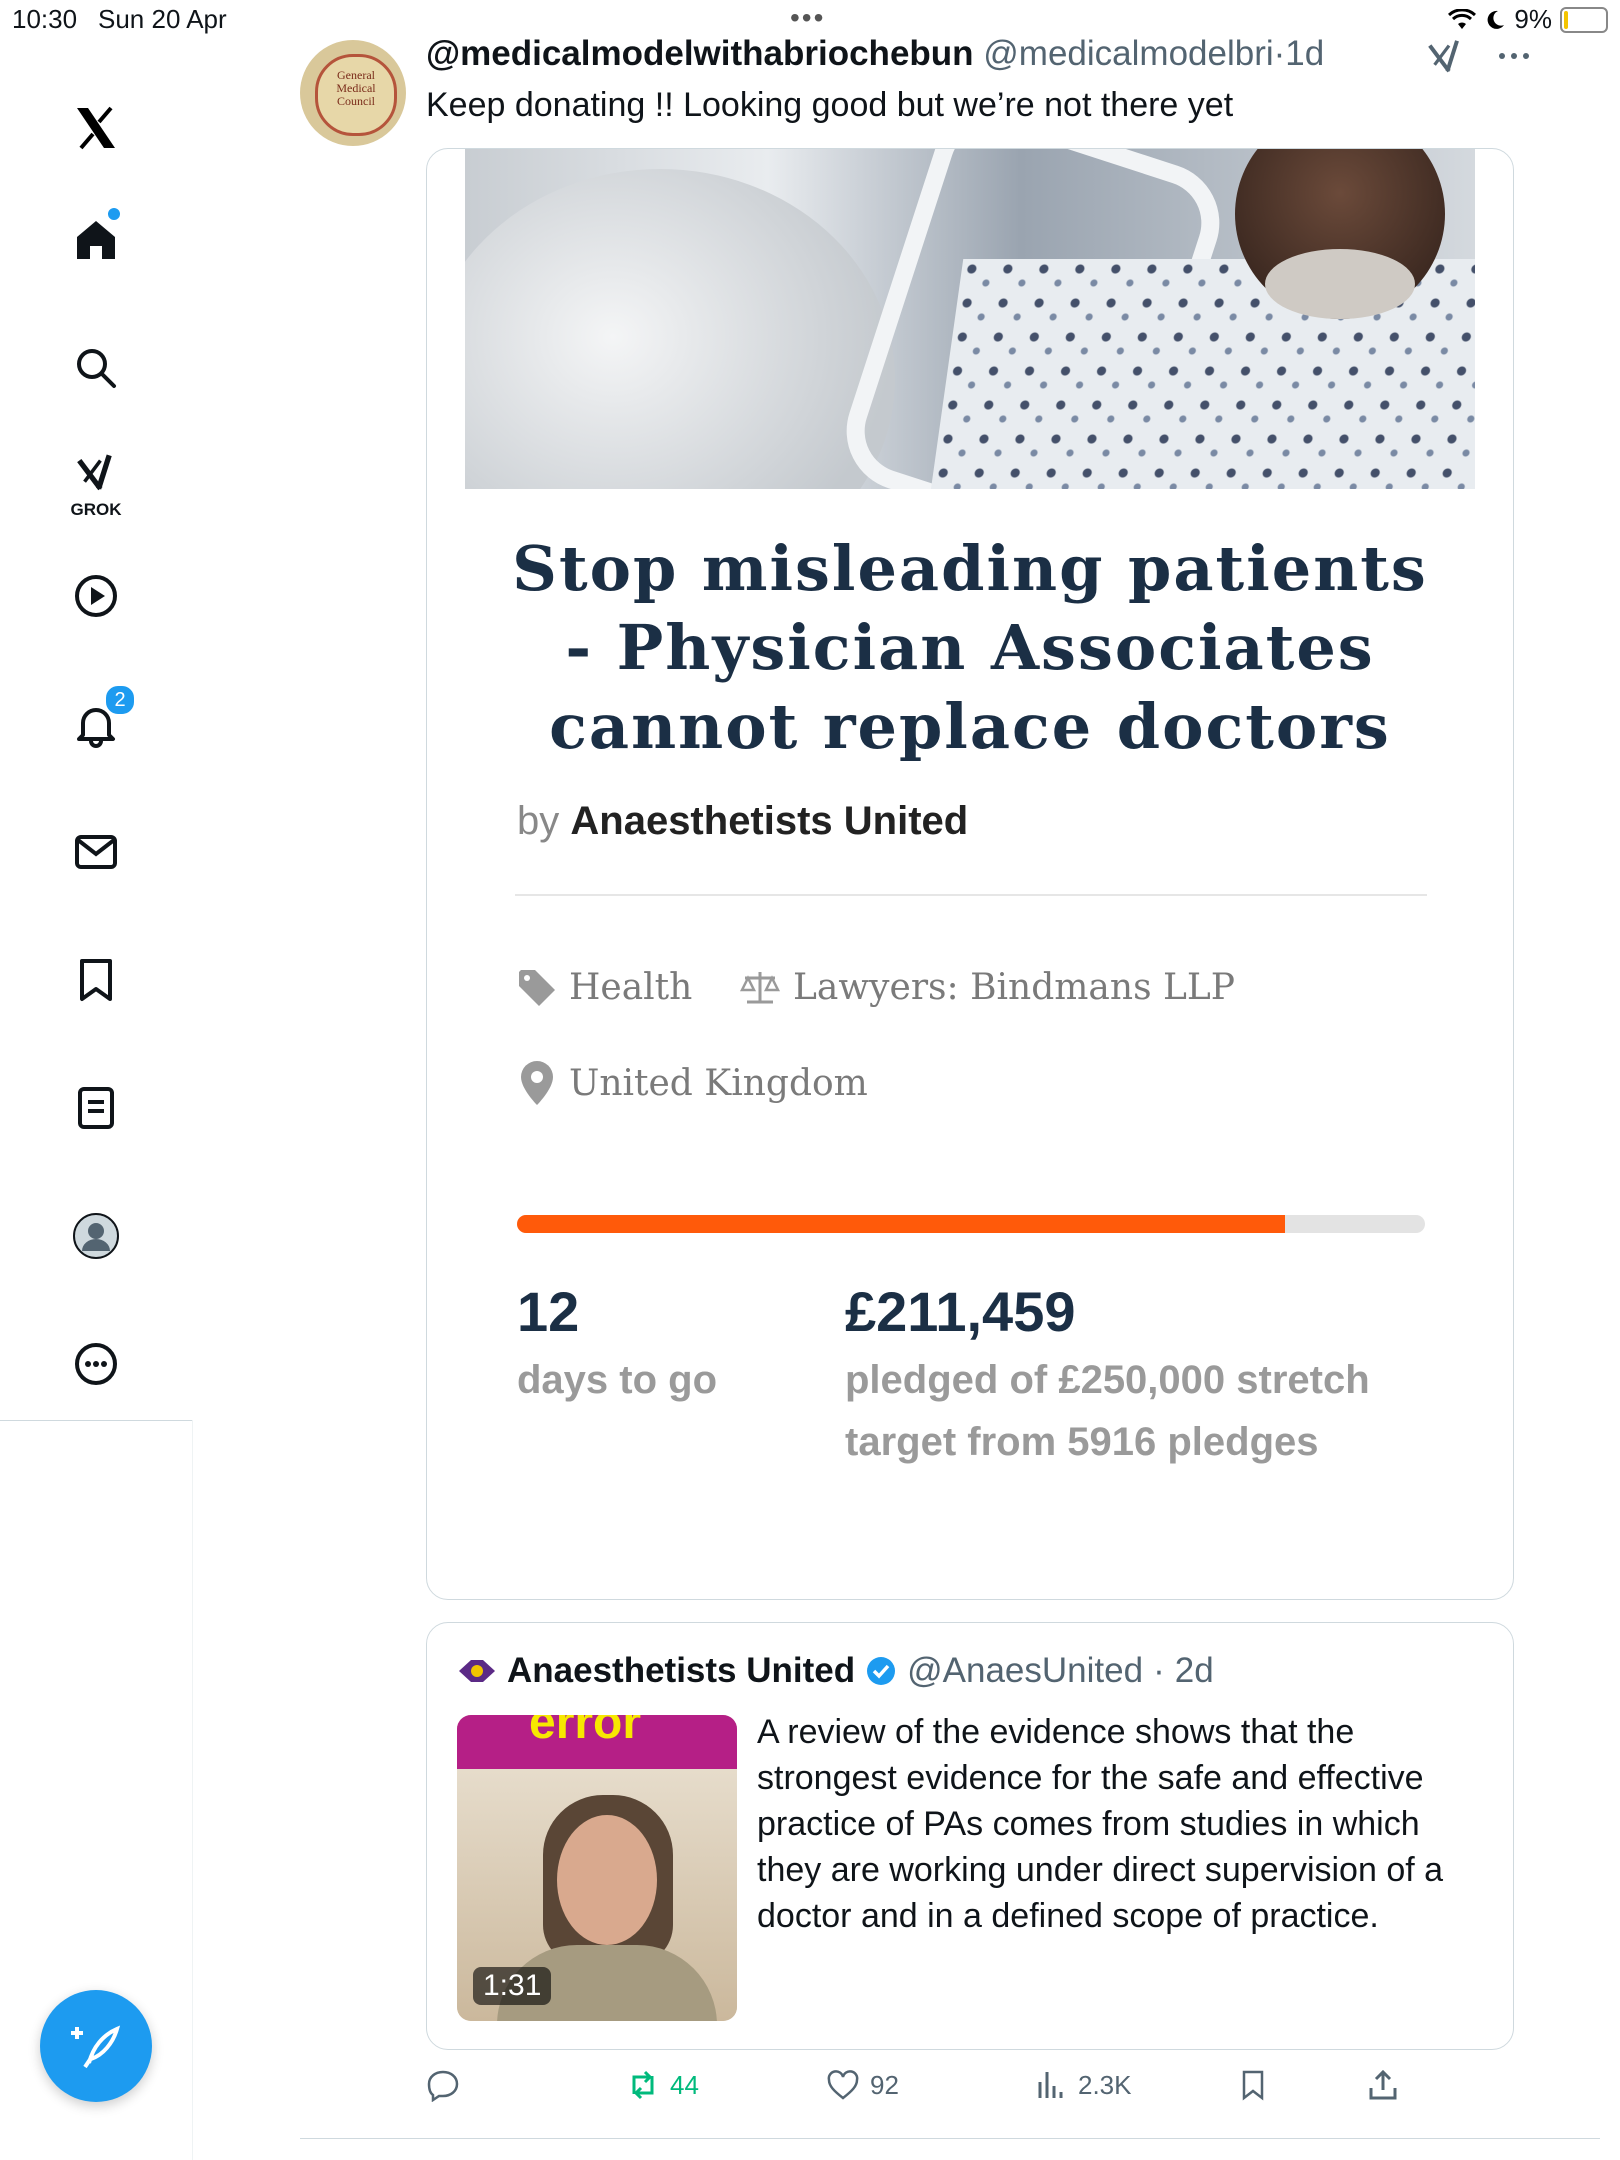 This screenshot has width=1620, height=2160. What do you see at coordinates (692, 1083) in the screenshot?
I see `location-meta: United Kingdom` at bounding box center [692, 1083].